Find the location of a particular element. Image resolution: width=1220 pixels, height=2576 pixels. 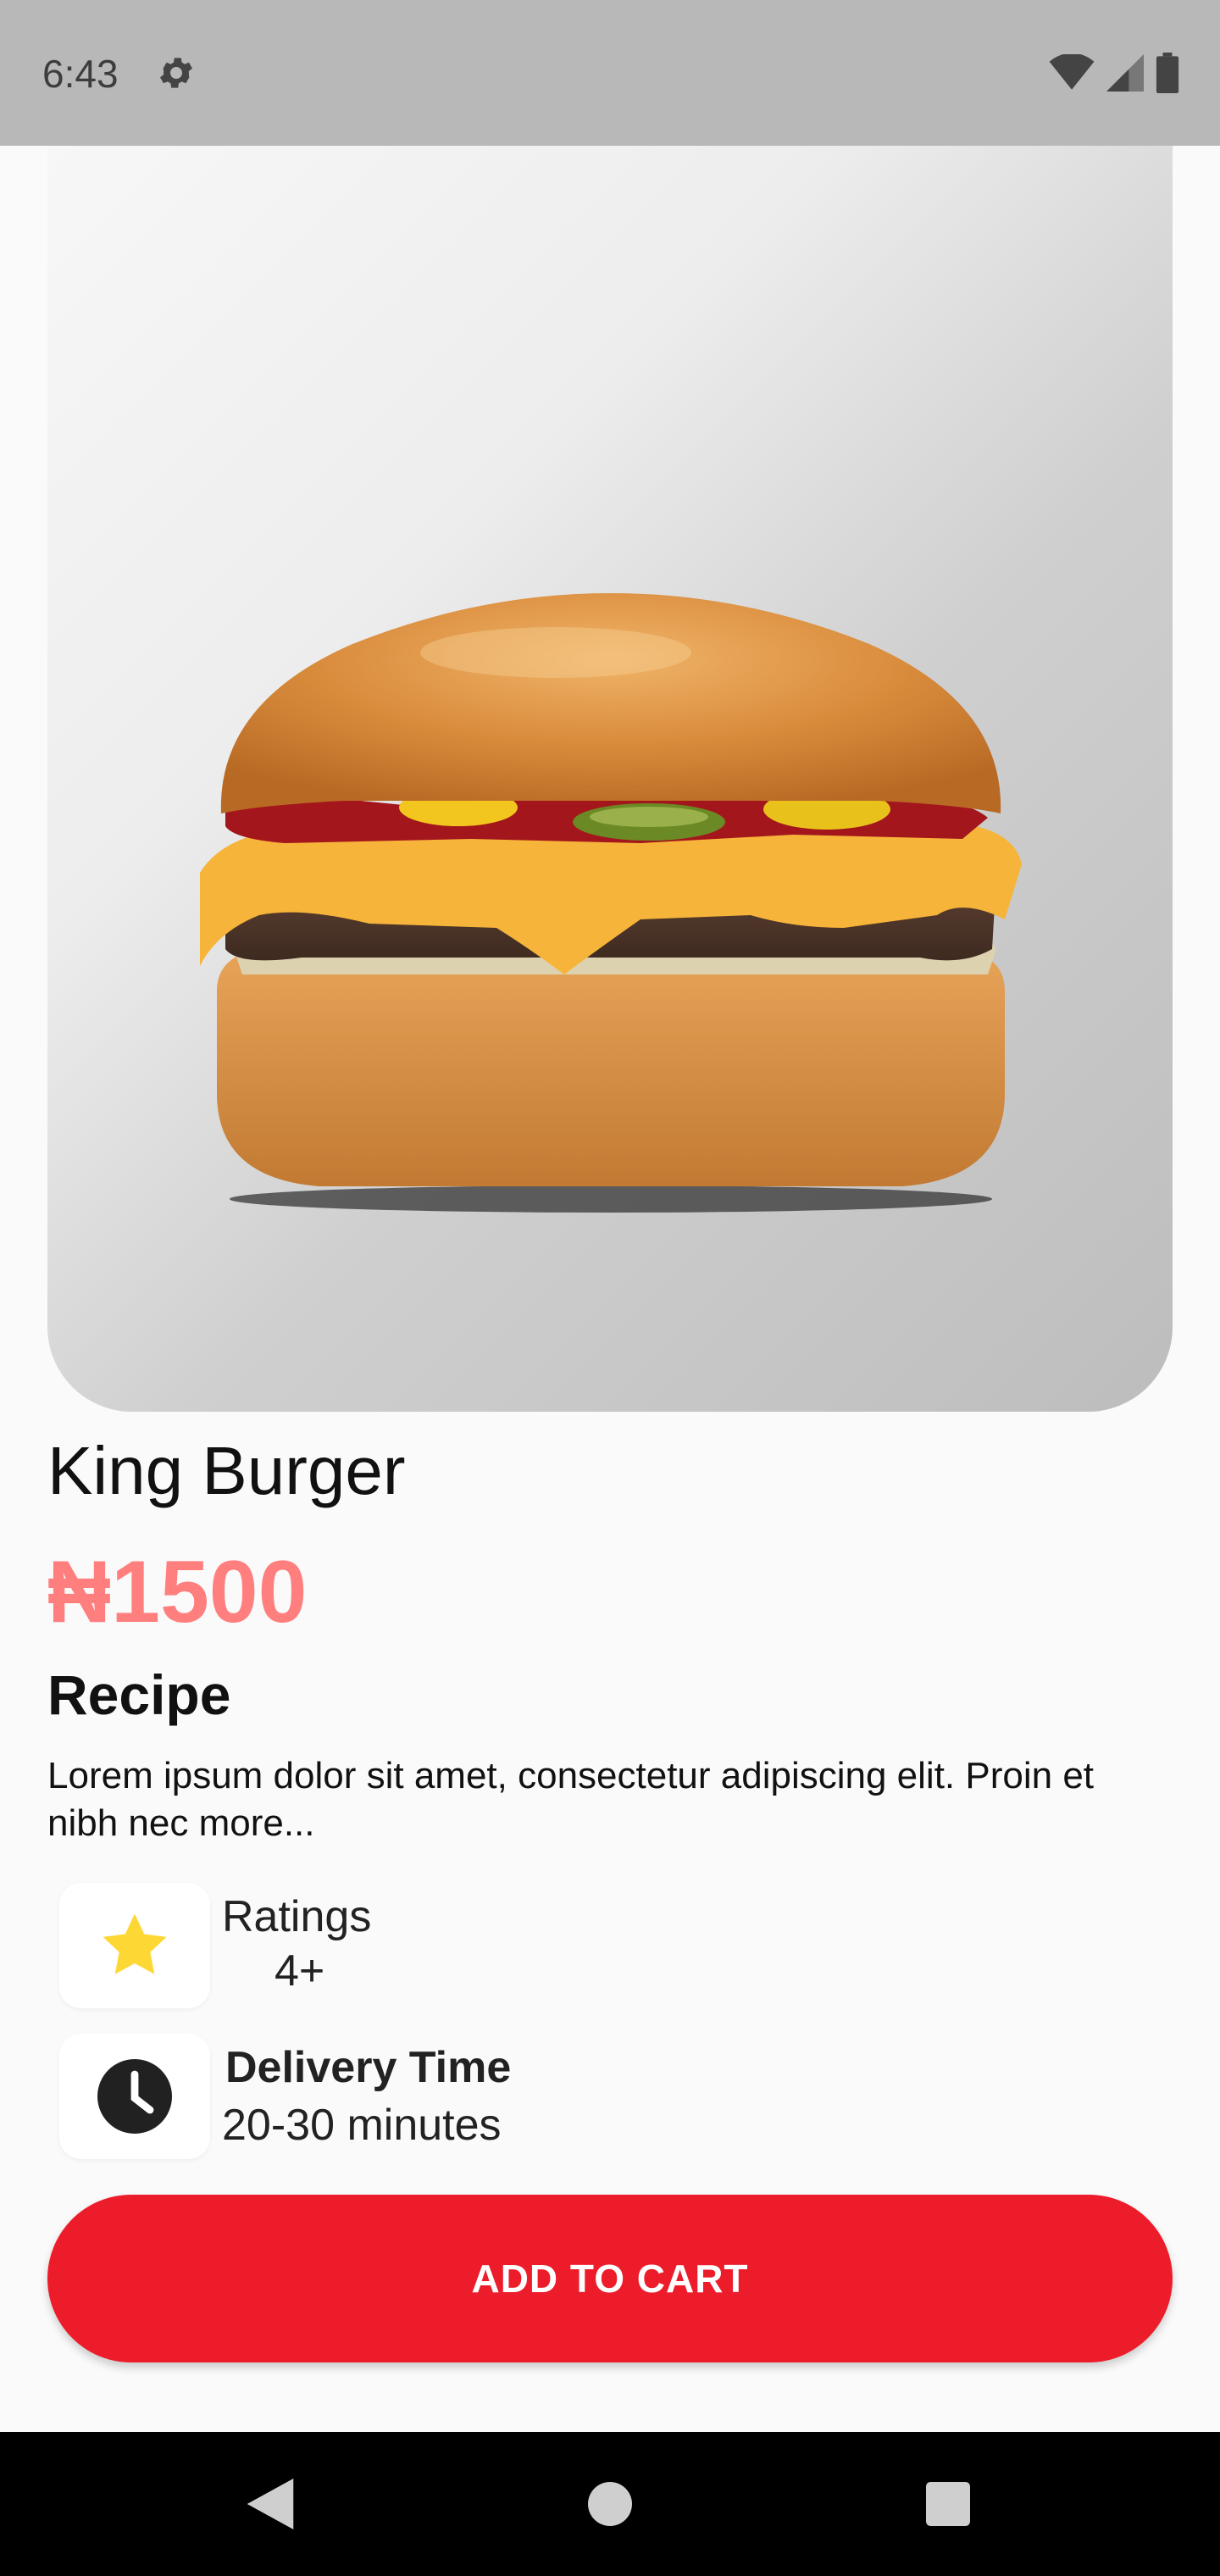

clock-icon is located at coordinates (134, 2096).